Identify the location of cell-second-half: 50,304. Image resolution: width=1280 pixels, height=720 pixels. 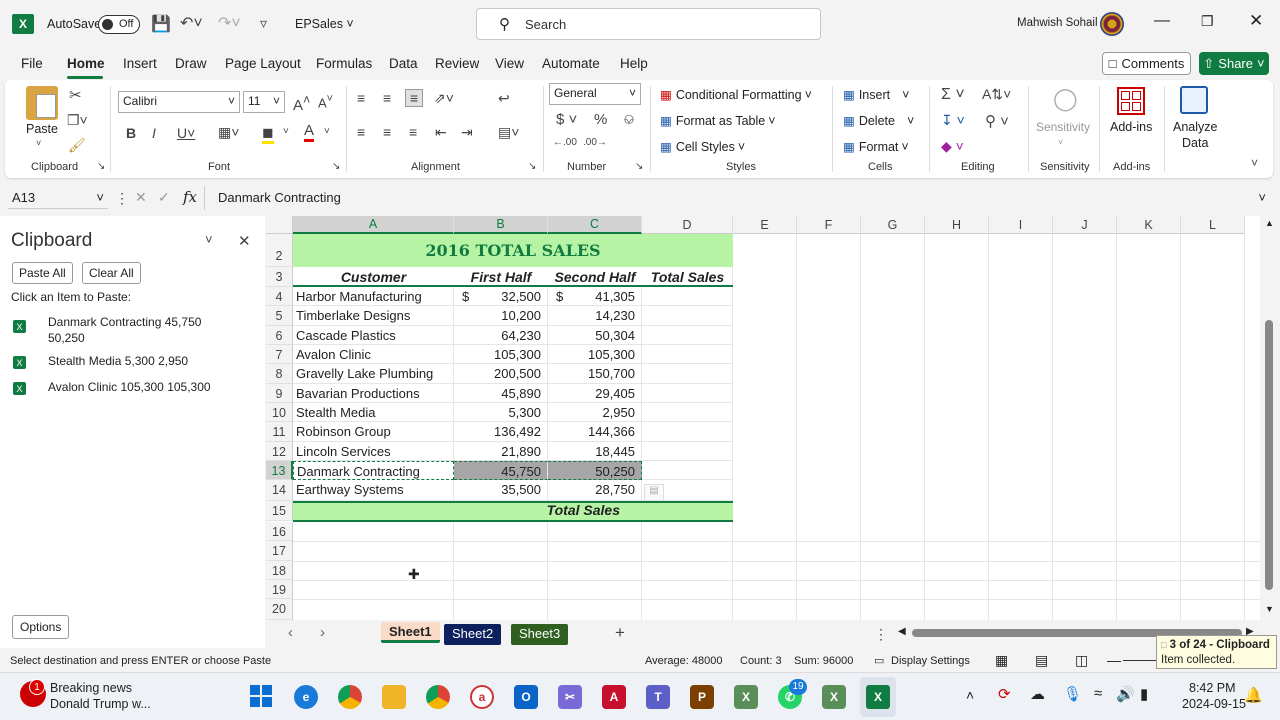
(595, 335).